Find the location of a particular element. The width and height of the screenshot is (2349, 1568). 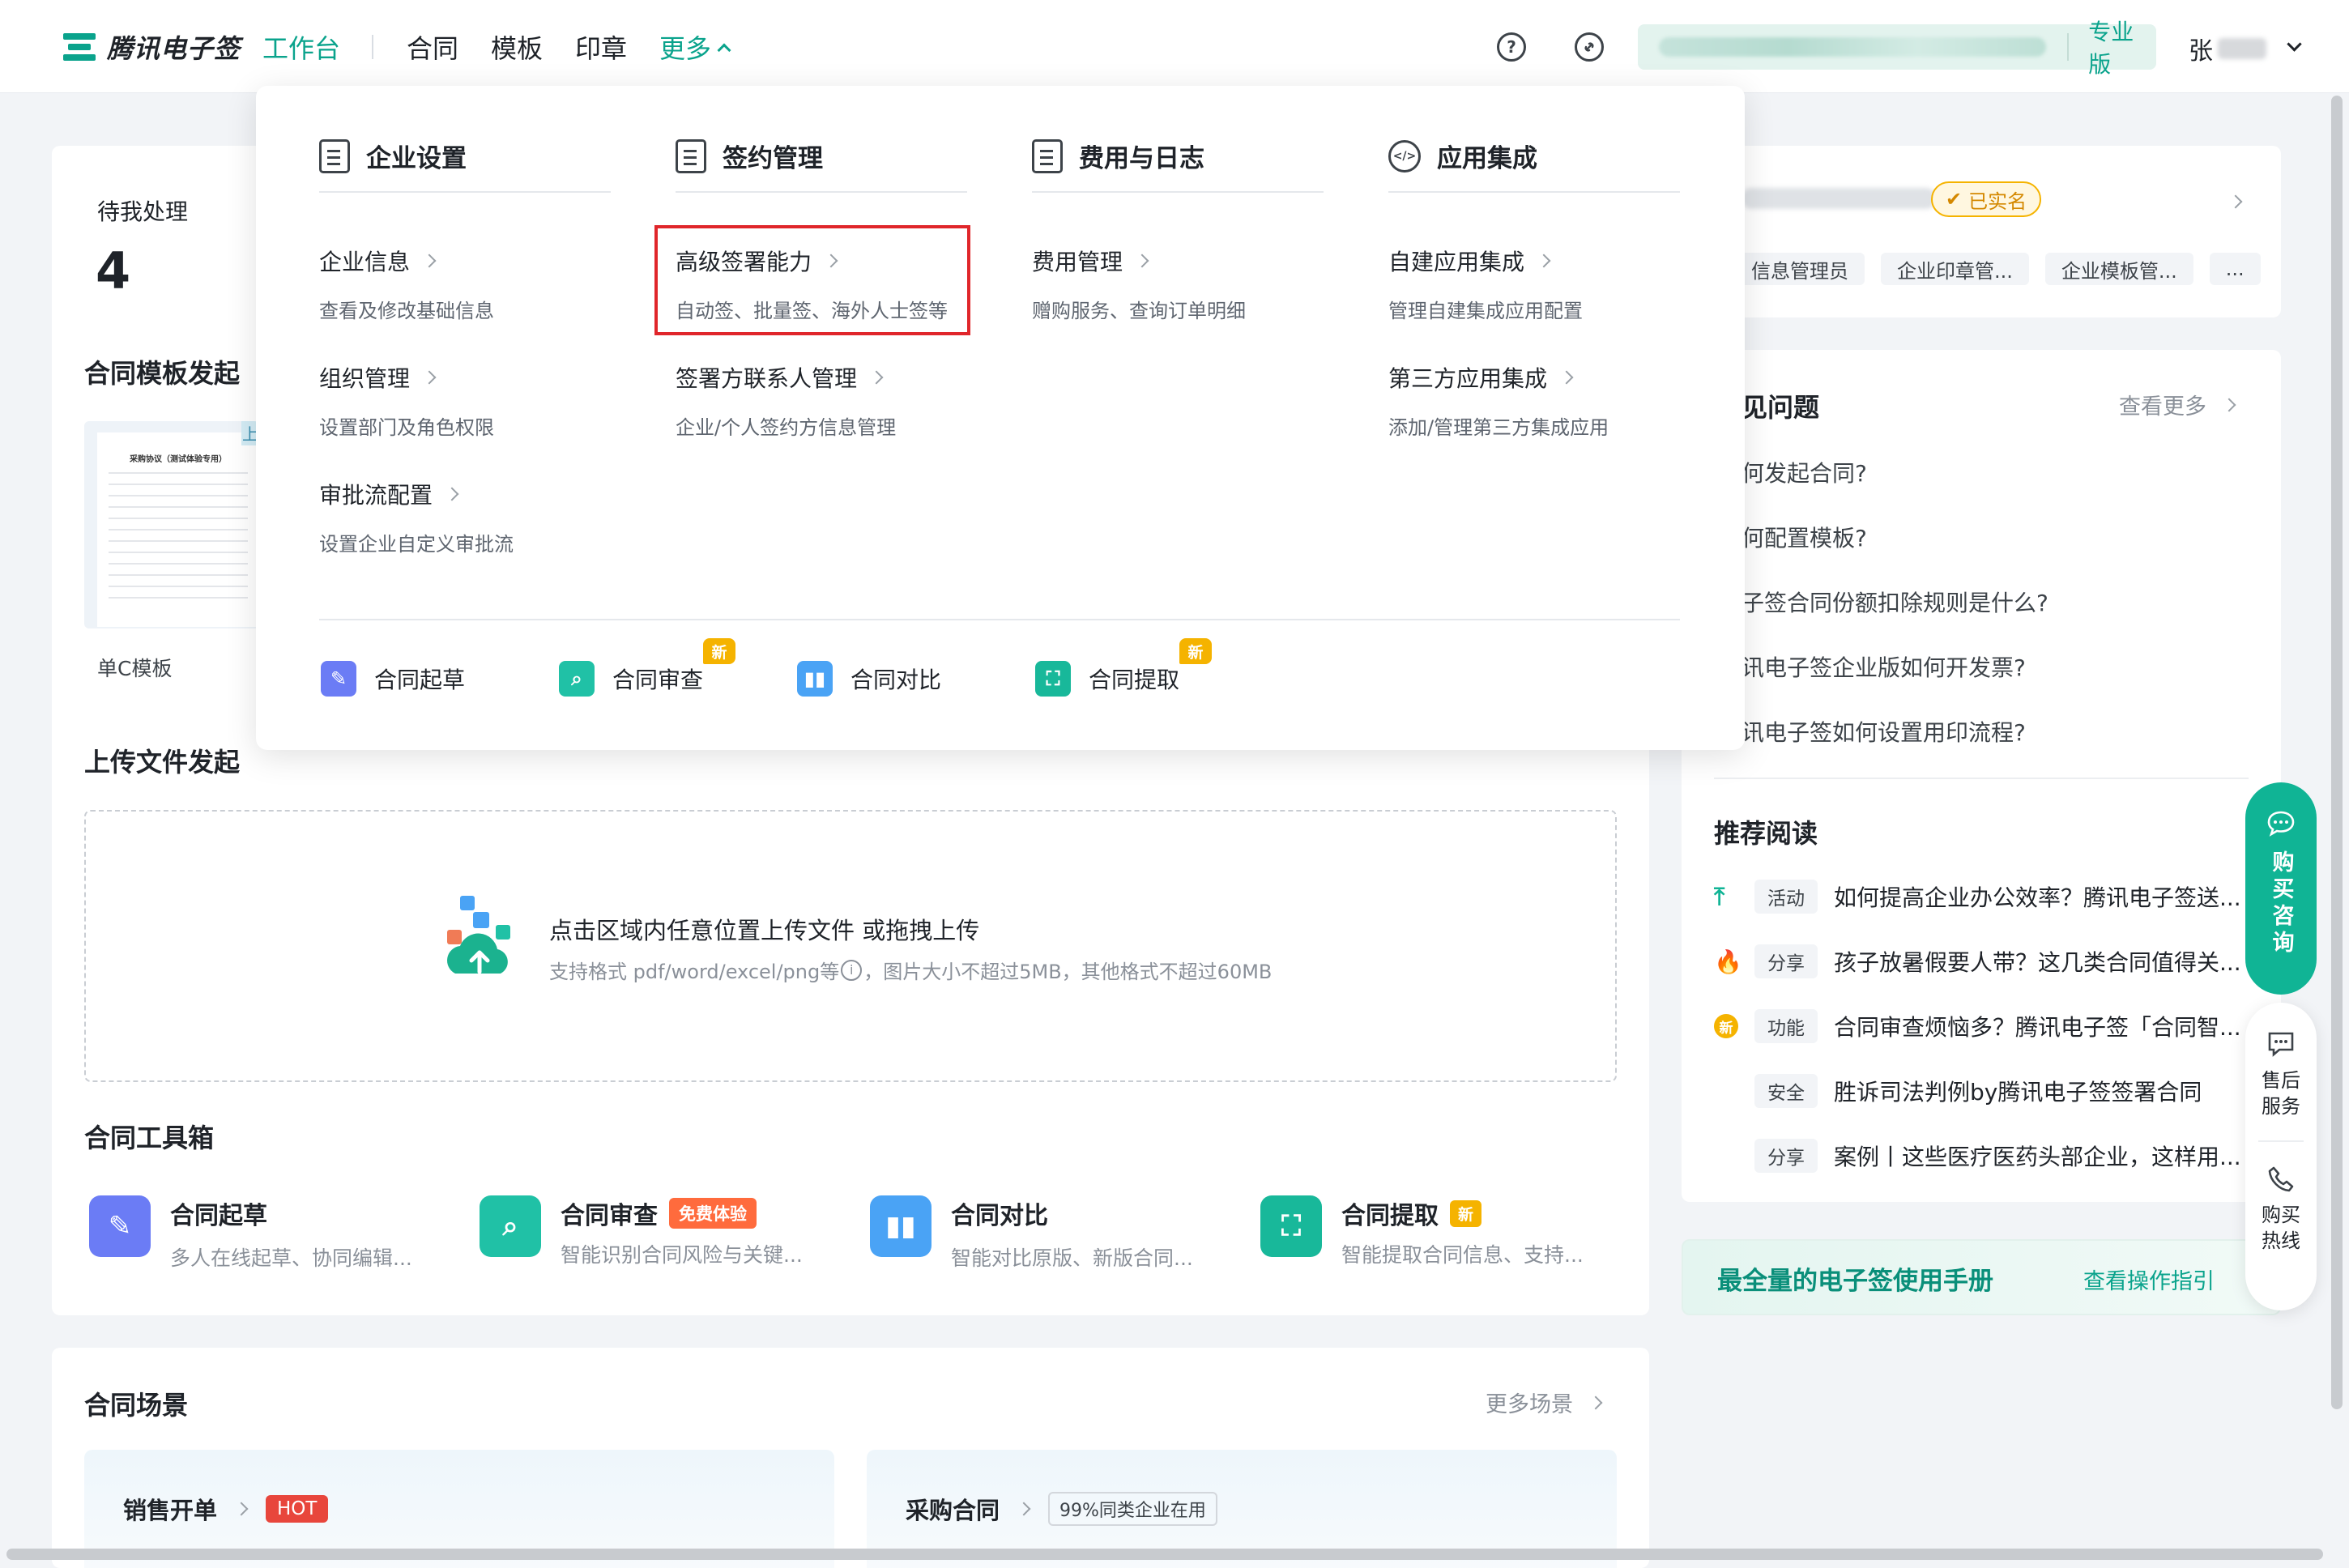

brand-name: 腾讯电子签 is located at coordinates (174, 48).